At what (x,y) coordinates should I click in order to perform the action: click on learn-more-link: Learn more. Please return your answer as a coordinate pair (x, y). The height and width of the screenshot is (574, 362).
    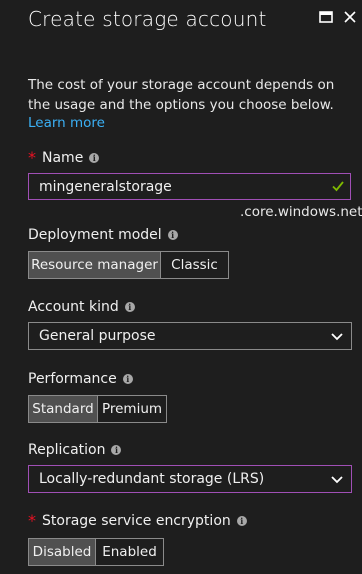
    Looking at the image, I should click on (66, 123).